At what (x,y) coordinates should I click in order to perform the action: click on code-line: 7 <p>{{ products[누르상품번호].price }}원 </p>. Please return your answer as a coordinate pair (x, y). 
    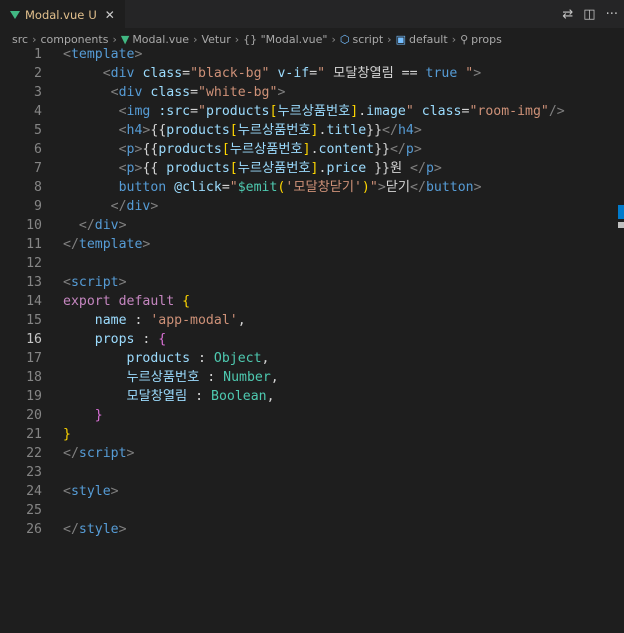
    Looking at the image, I should click on (312, 168).